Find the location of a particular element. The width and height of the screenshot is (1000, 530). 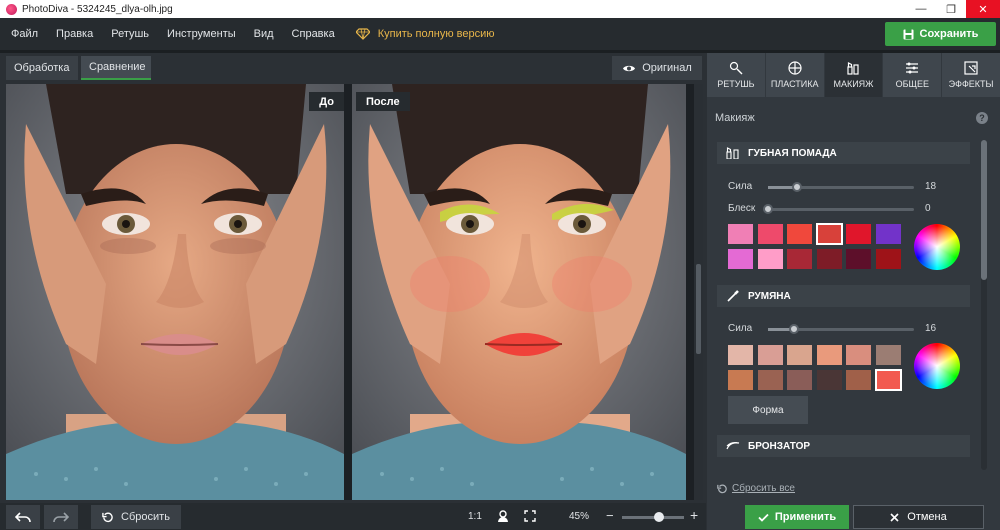

menu-retouch: Ретушь is located at coordinates (128, 34).